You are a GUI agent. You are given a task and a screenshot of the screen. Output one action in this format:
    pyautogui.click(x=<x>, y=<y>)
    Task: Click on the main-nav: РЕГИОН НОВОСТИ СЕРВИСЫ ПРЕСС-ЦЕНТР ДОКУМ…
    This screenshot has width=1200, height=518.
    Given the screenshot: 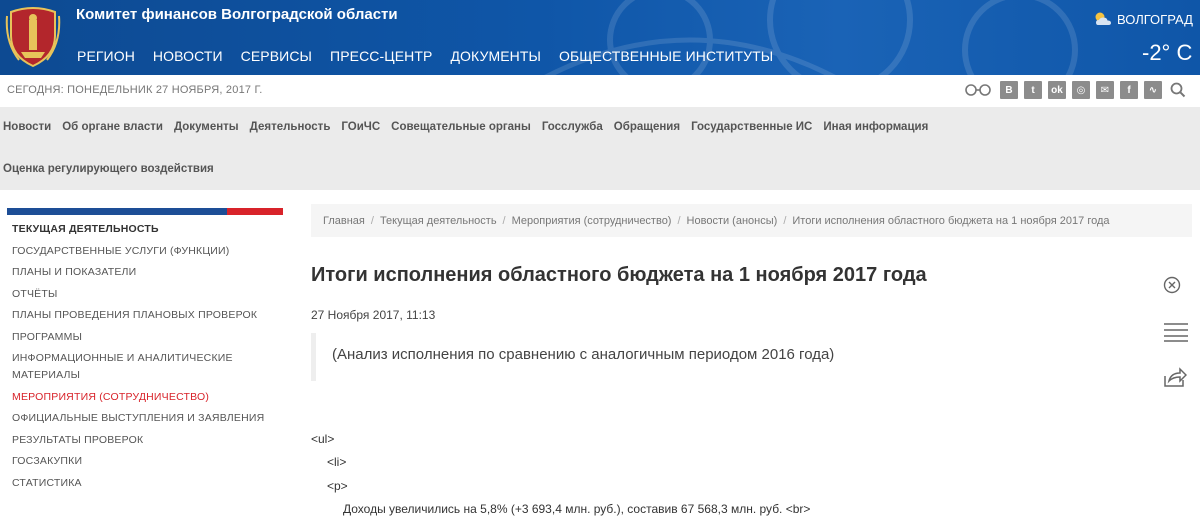 What is the action you would take?
    pyautogui.click(x=434, y=56)
    